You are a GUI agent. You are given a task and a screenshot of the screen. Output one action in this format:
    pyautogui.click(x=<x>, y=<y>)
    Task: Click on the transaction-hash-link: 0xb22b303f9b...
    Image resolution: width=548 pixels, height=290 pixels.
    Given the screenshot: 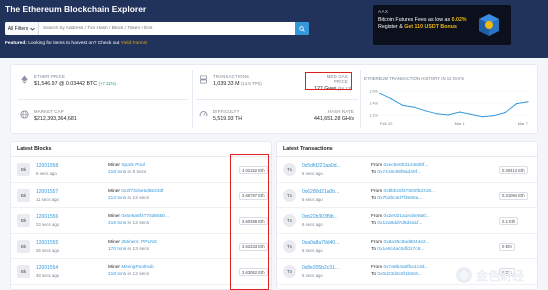 What is the action you would take?
    pyautogui.click(x=320, y=217)
    